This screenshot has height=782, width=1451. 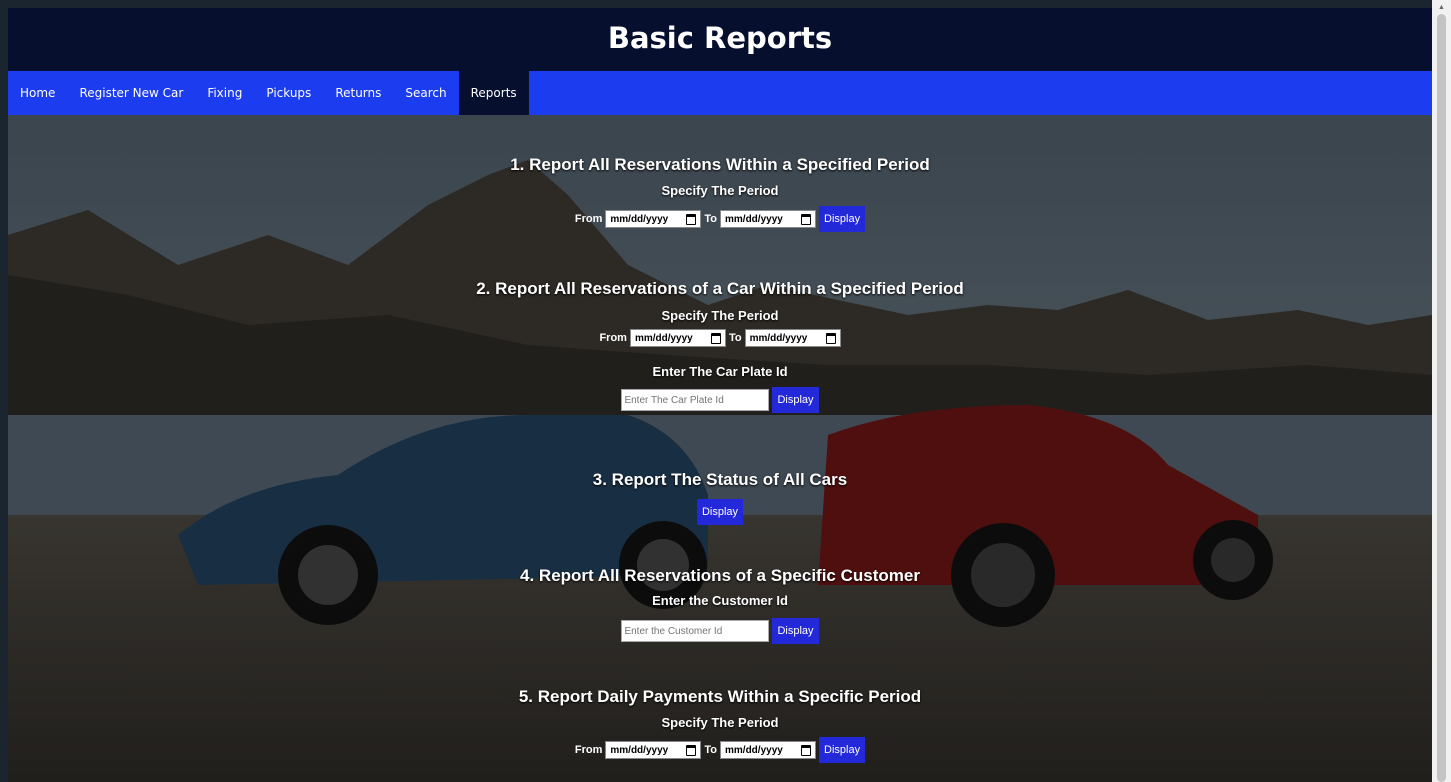 What do you see at coordinates (720, 479) in the screenshot?
I see `section-3-title: 3. Report The Status of All Cars` at bounding box center [720, 479].